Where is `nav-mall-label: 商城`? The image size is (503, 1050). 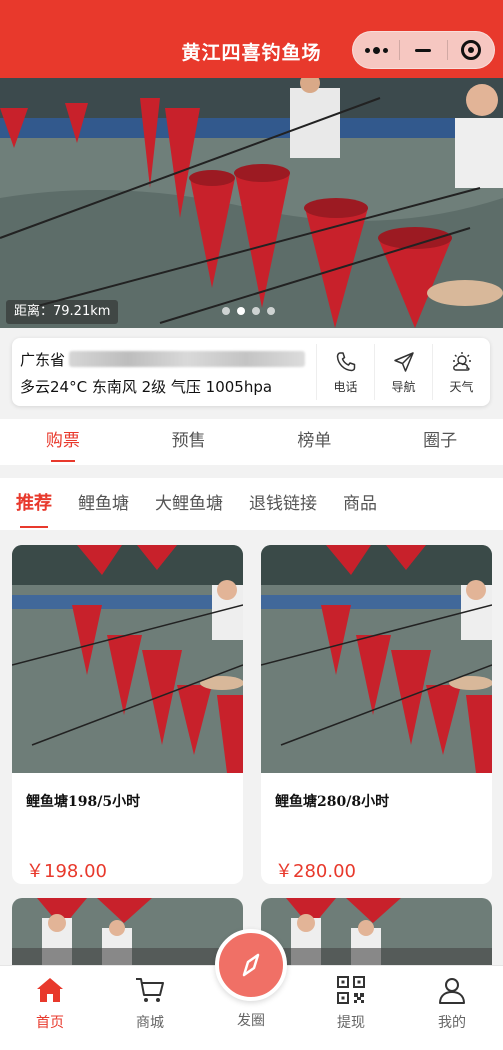 nav-mall-label: 商城 is located at coordinates (150, 1023).